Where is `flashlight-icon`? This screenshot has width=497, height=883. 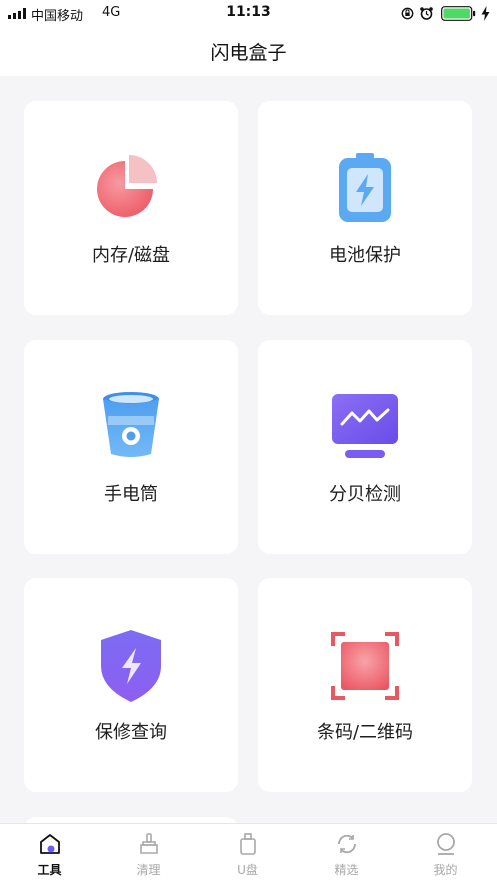
flashlight-icon is located at coordinates (131, 424).